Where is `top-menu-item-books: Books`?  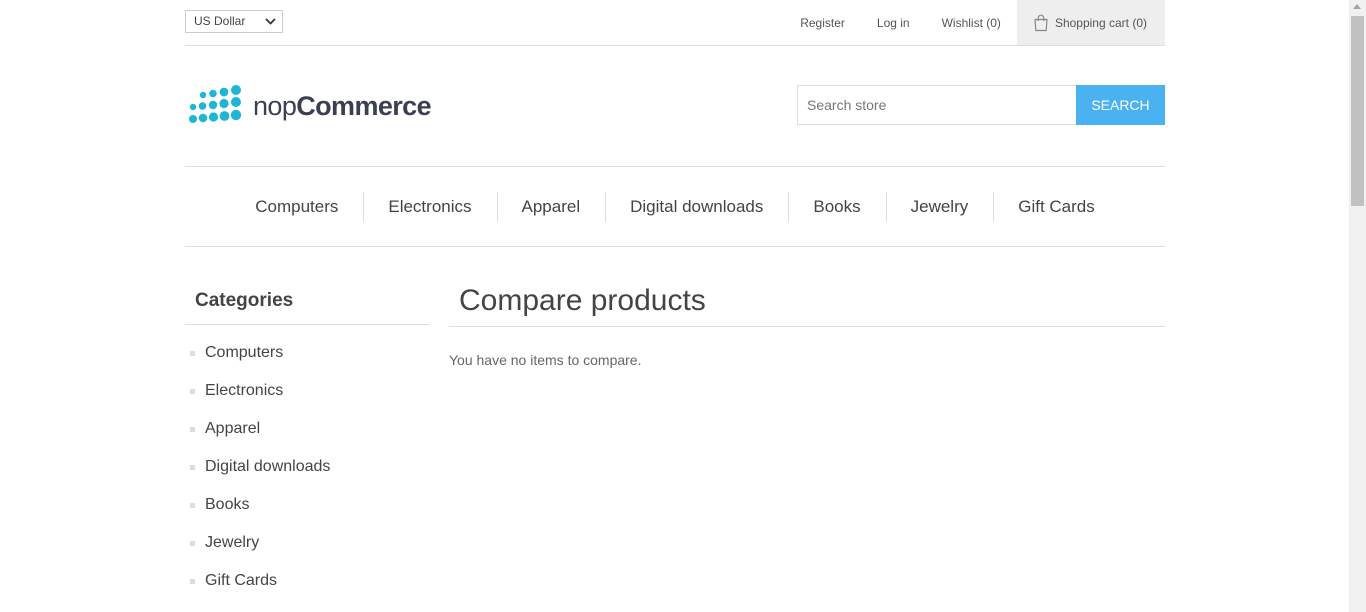 top-menu-item-books: Books is located at coordinates (836, 206).